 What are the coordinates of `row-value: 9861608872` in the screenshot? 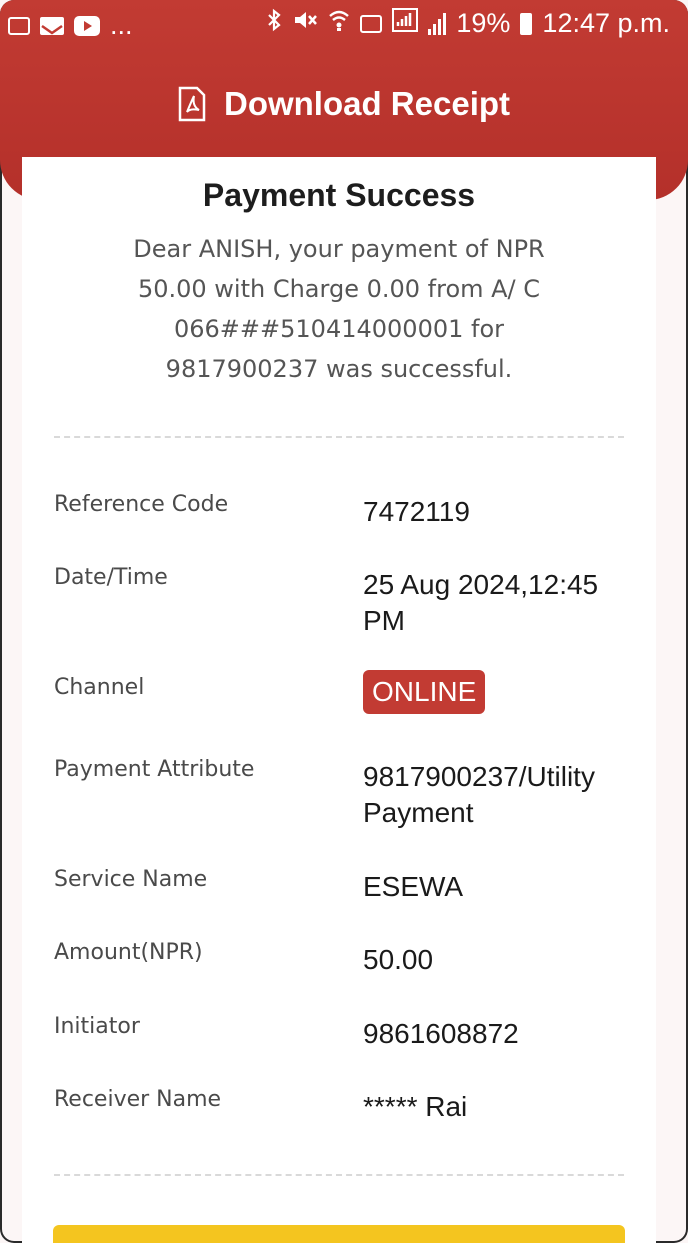 It's located at (441, 1033).